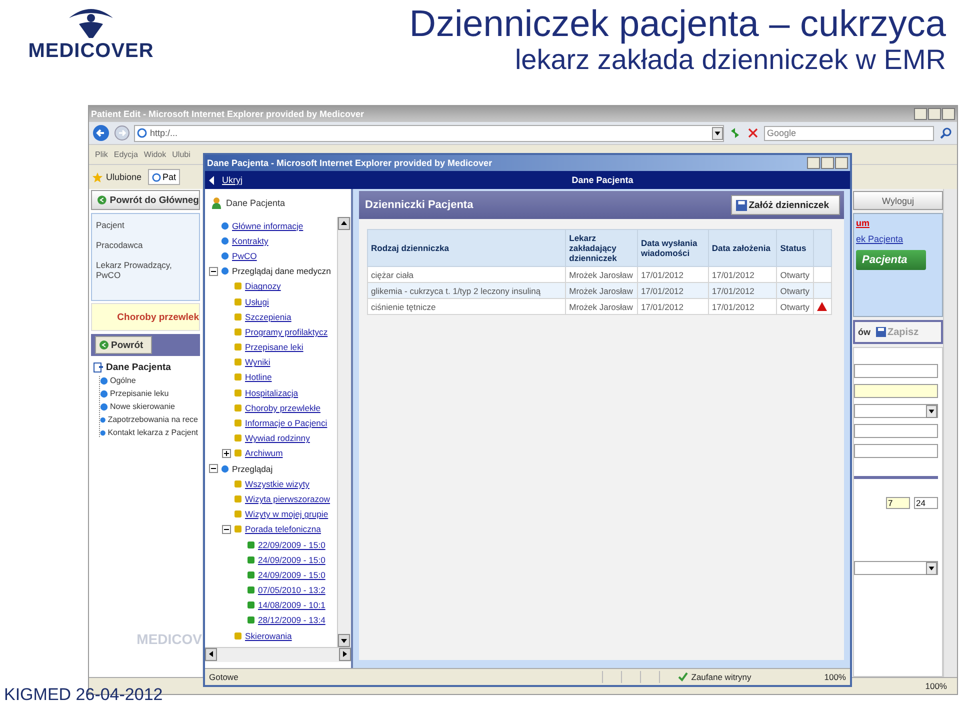 The width and height of the screenshot is (960, 705). Describe the element at coordinates (891, 260) in the screenshot. I see `patient-button: Pacjenta` at that location.